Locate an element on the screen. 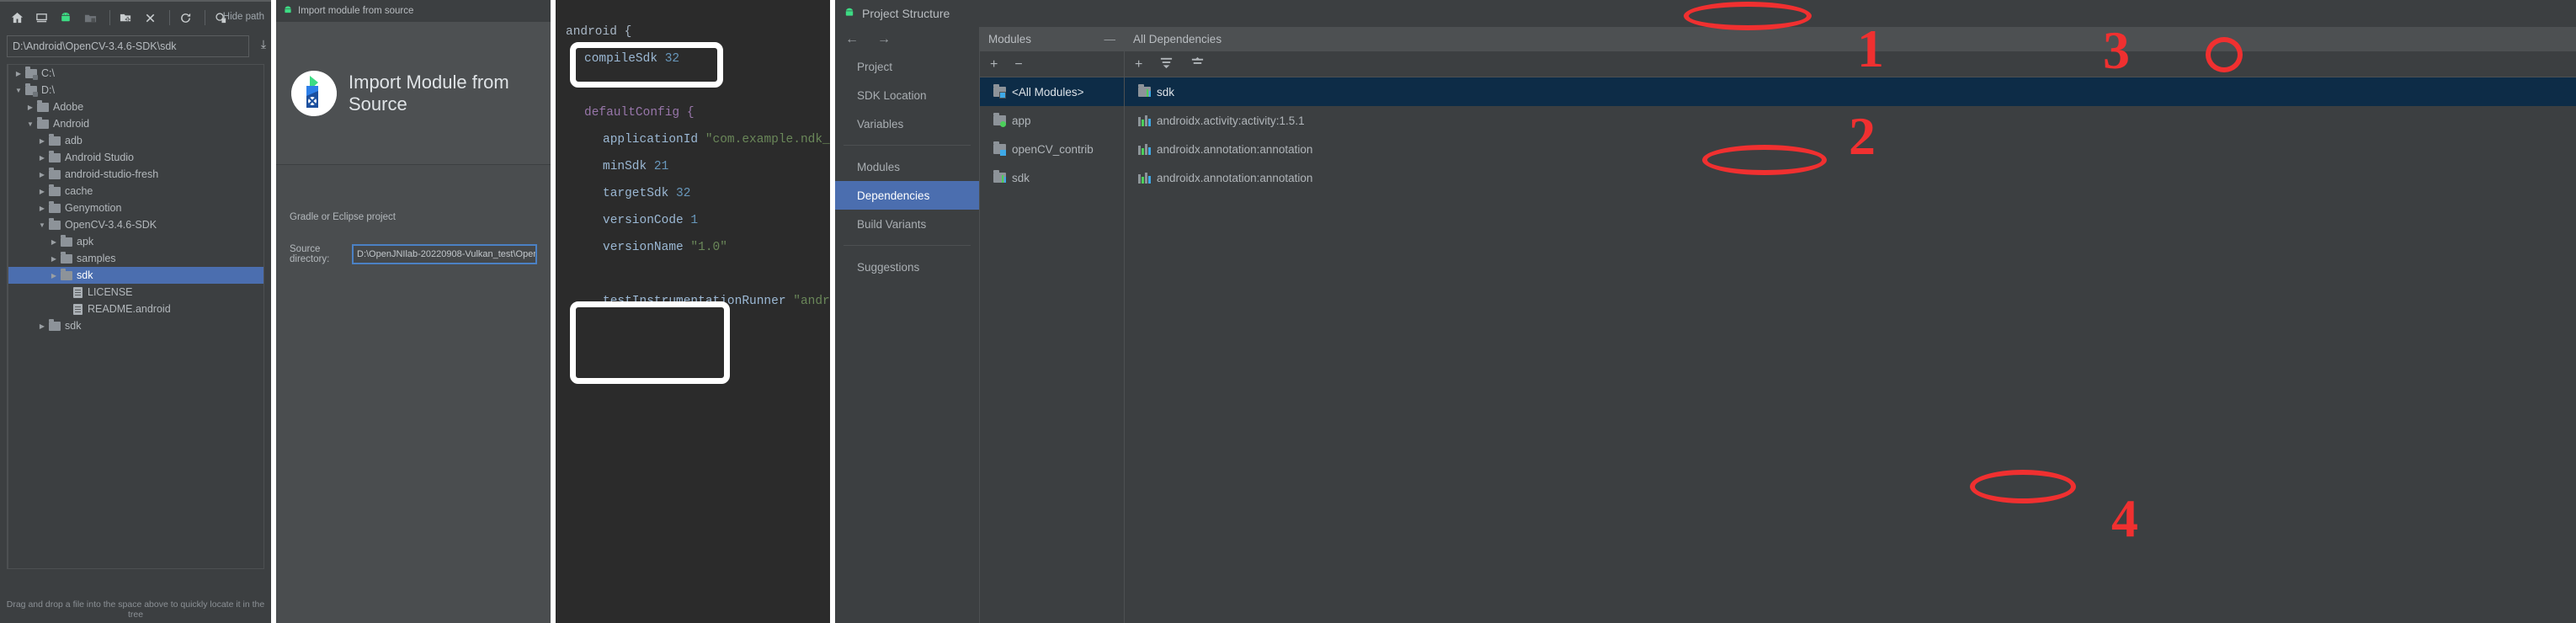 Image resolution: width=2576 pixels, height=623 pixels. tree-row: ▶ Adobe is located at coordinates (135, 107).